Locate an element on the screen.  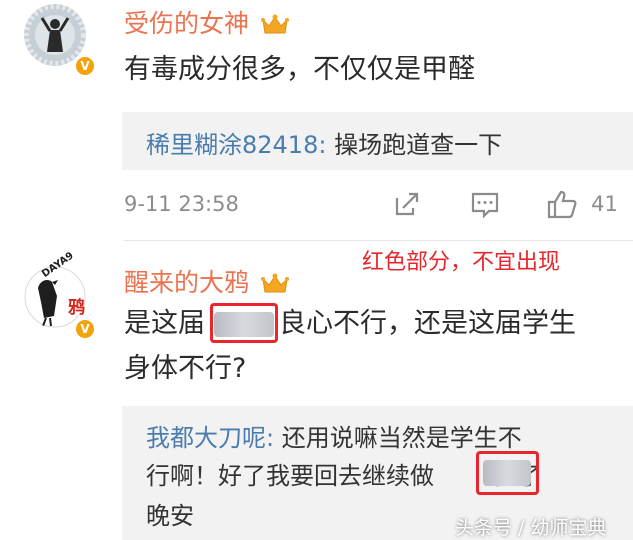
comment-text-part: 良心不行，还是这届学生 is located at coordinates (427, 323).